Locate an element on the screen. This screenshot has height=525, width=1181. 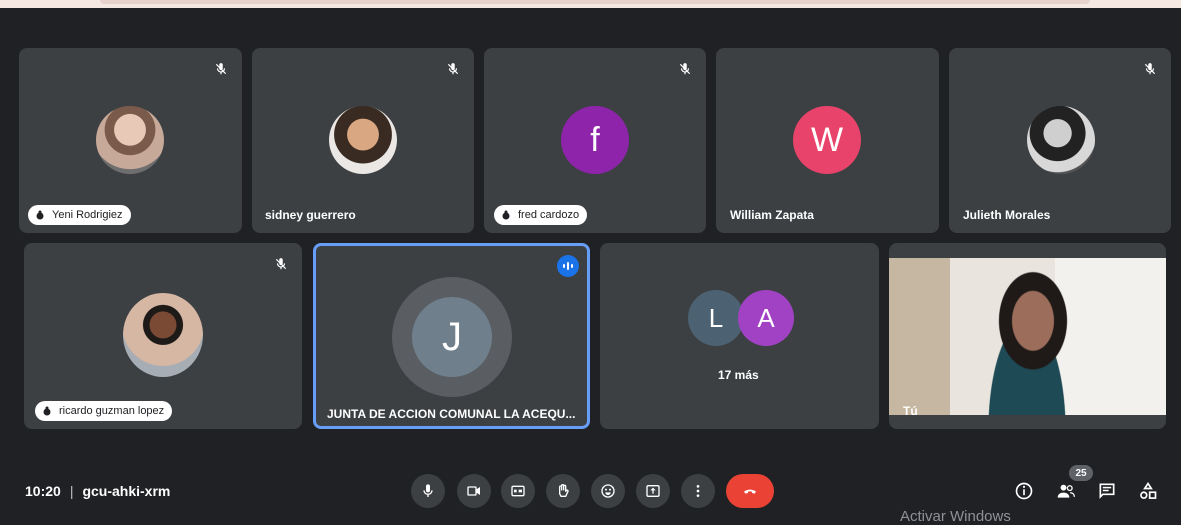
camera-button is located at coordinates (474, 491).